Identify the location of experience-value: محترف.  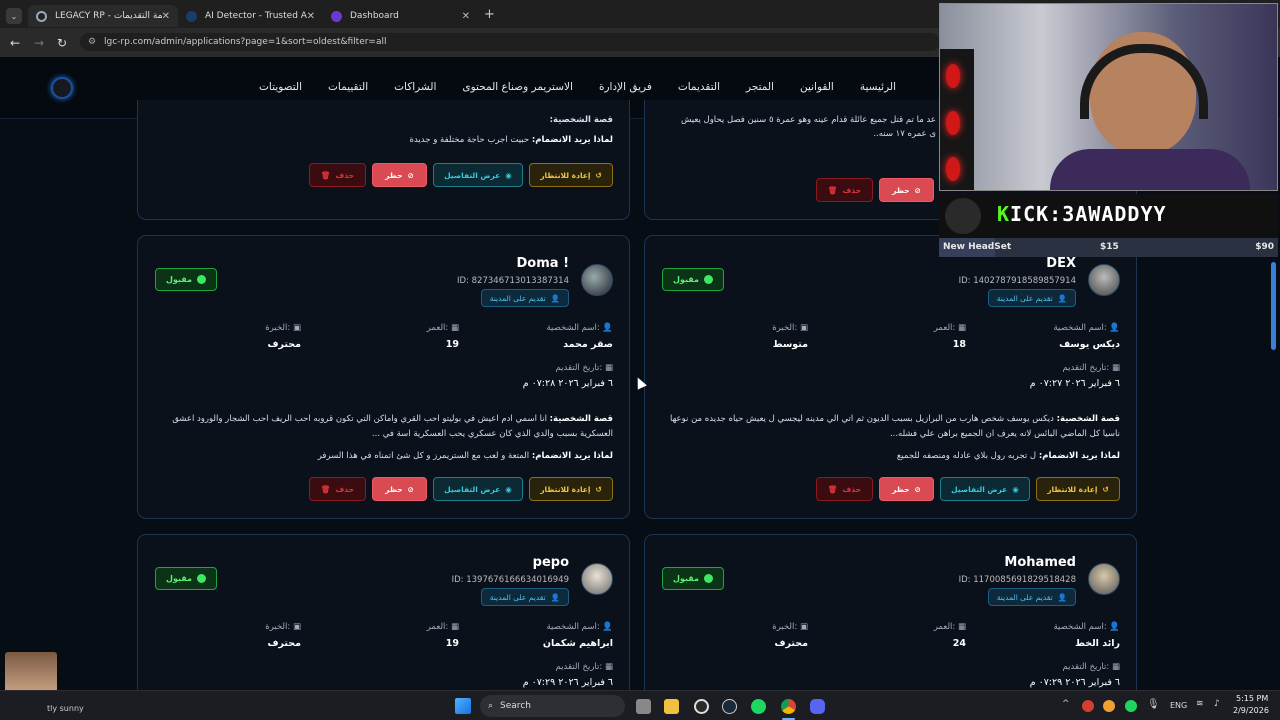
(791, 643).